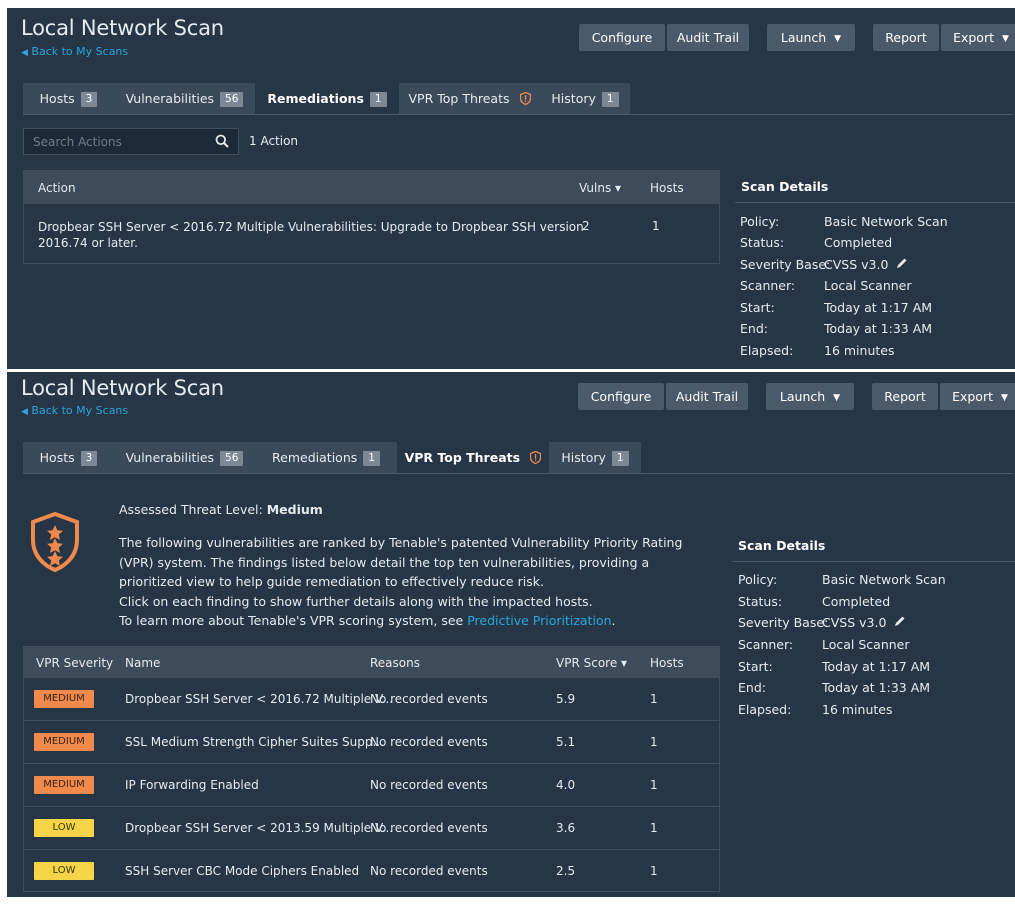 The image size is (1015, 905). Describe the element at coordinates (131, 141) in the screenshot. I see `search-actions-input: Search Actions` at that location.